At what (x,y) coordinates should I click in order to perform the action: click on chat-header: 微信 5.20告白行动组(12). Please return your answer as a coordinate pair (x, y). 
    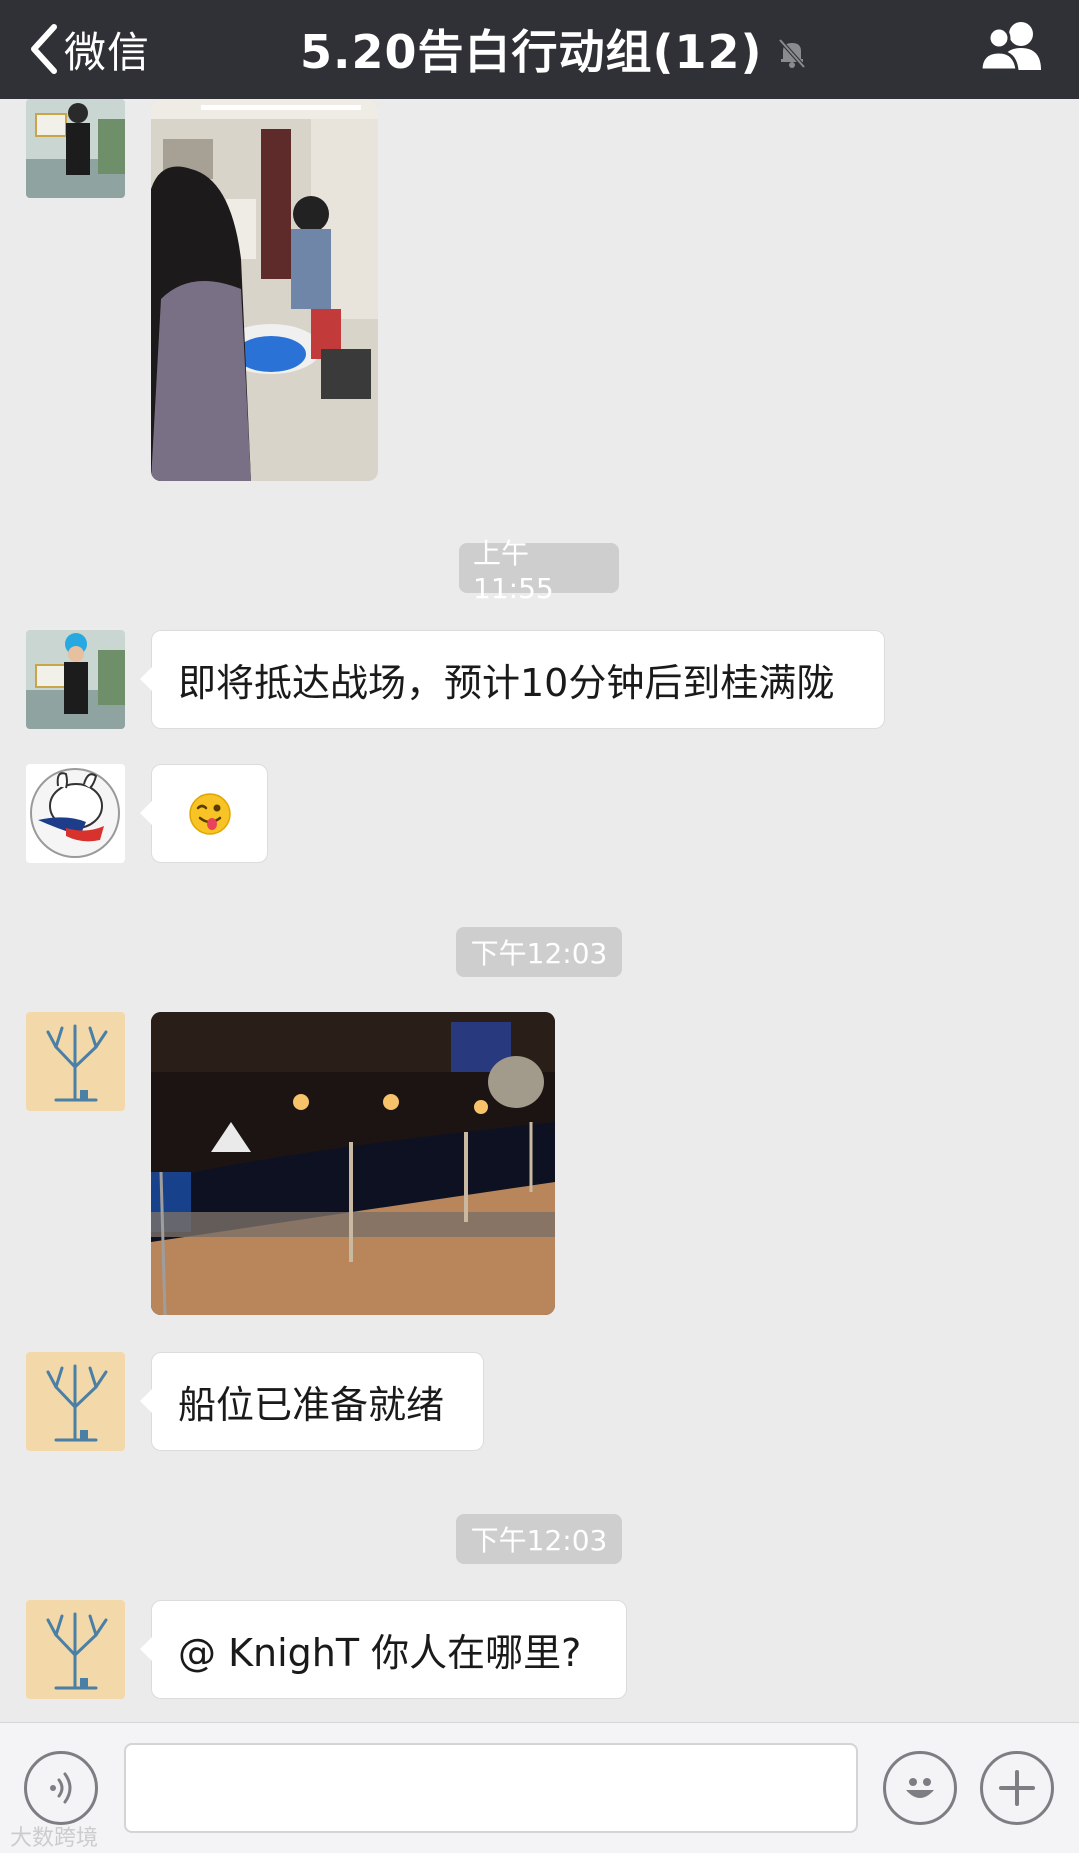
    Looking at the image, I should click on (539, 49).